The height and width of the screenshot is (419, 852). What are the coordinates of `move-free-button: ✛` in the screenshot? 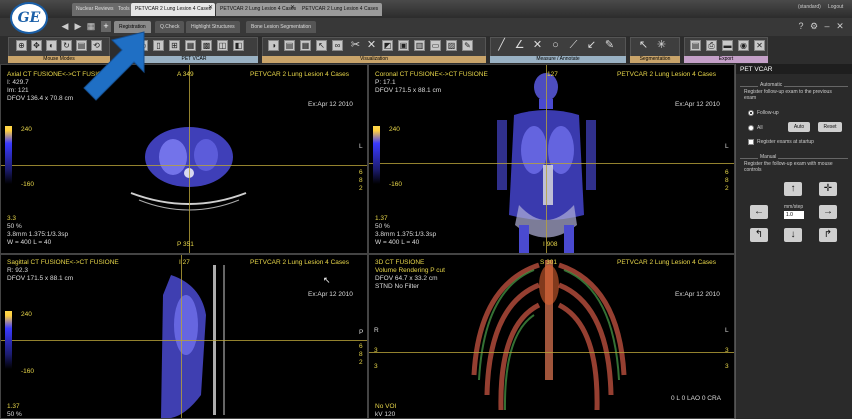 It's located at (828, 189).